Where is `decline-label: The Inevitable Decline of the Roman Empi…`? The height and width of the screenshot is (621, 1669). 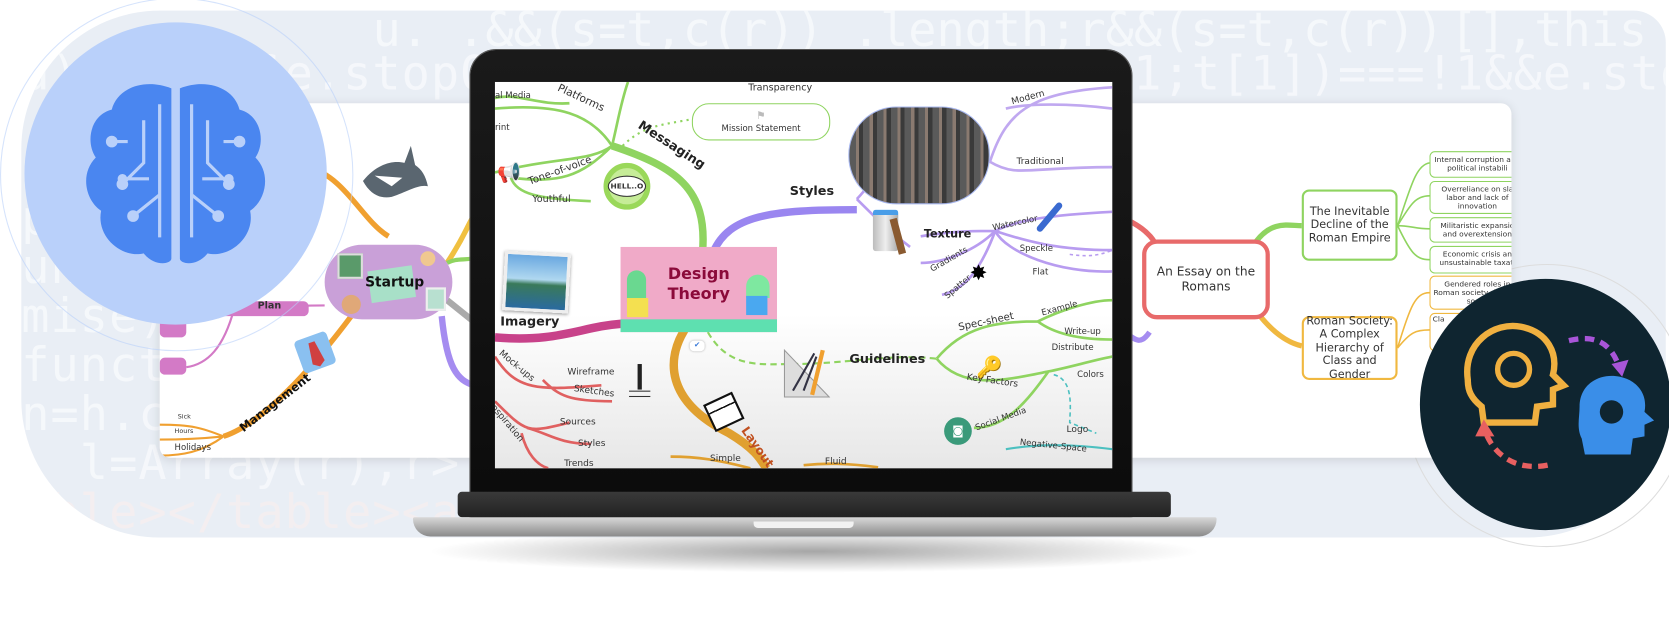
decline-label: The Inevitable Decline of the Roman Empi… is located at coordinates (1349, 225).